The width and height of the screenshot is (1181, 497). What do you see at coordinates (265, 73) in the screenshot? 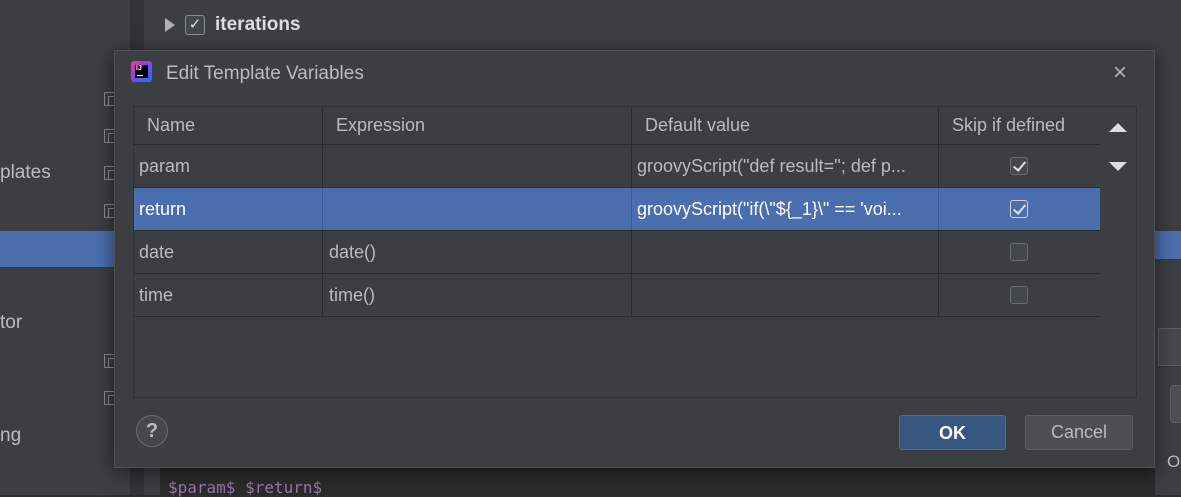
I see `dialog-title: Edit Template Variables` at bounding box center [265, 73].